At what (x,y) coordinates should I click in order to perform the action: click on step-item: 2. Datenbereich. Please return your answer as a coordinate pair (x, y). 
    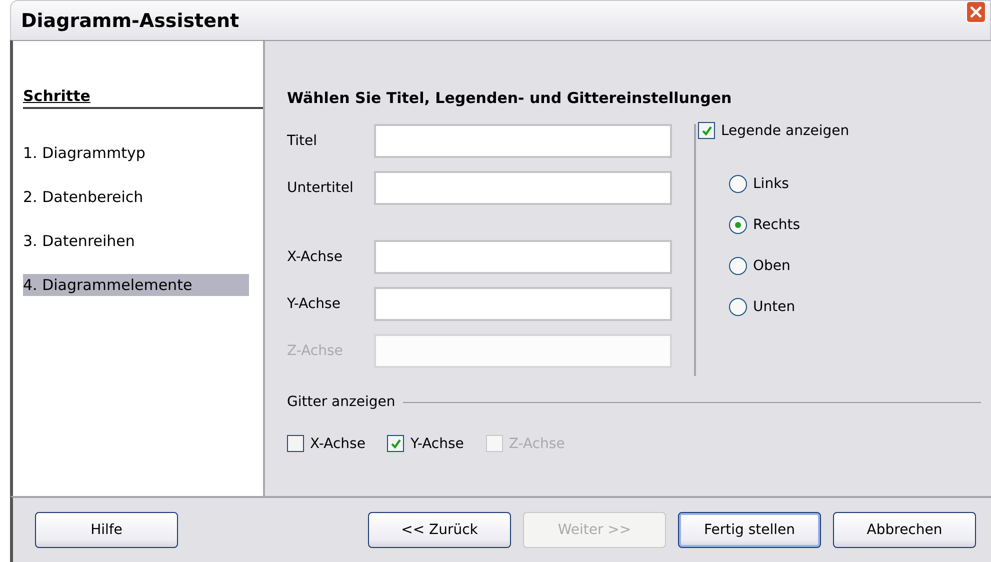
    Looking at the image, I should click on (136, 197).